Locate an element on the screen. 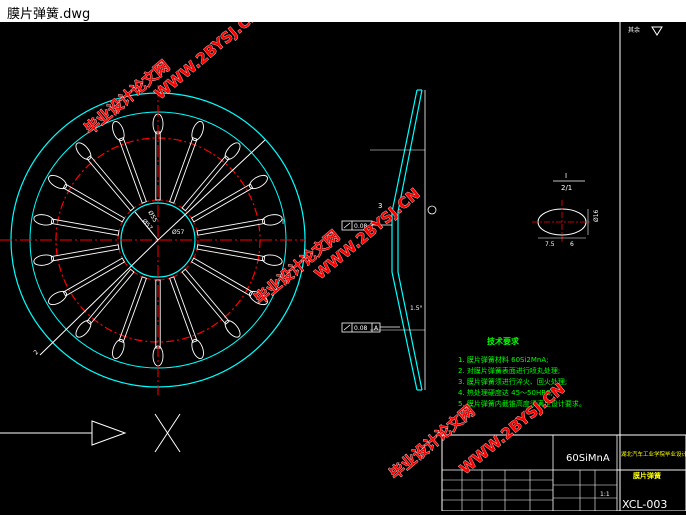 The width and height of the screenshot is (686, 515). section-outline-right is located at coordinates (410, 240).